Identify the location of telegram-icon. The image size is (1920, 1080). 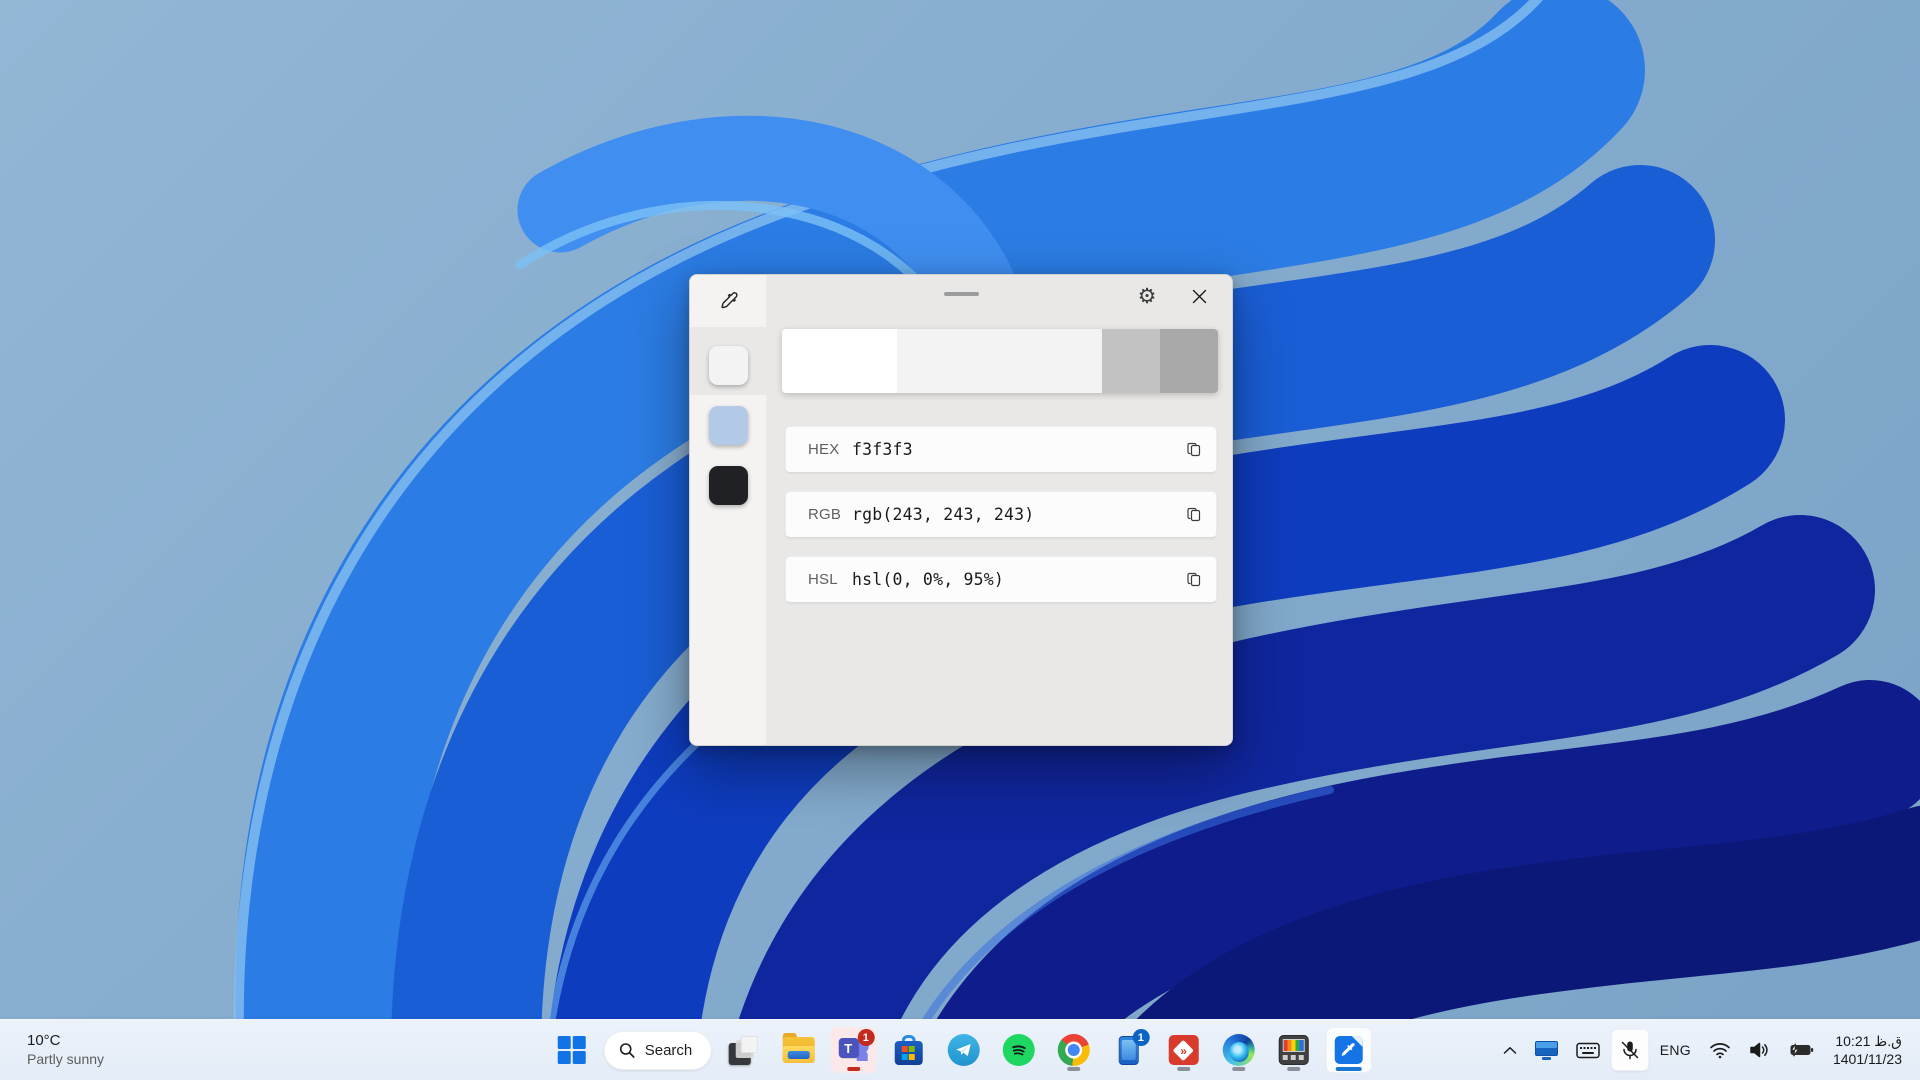
(963, 1050).